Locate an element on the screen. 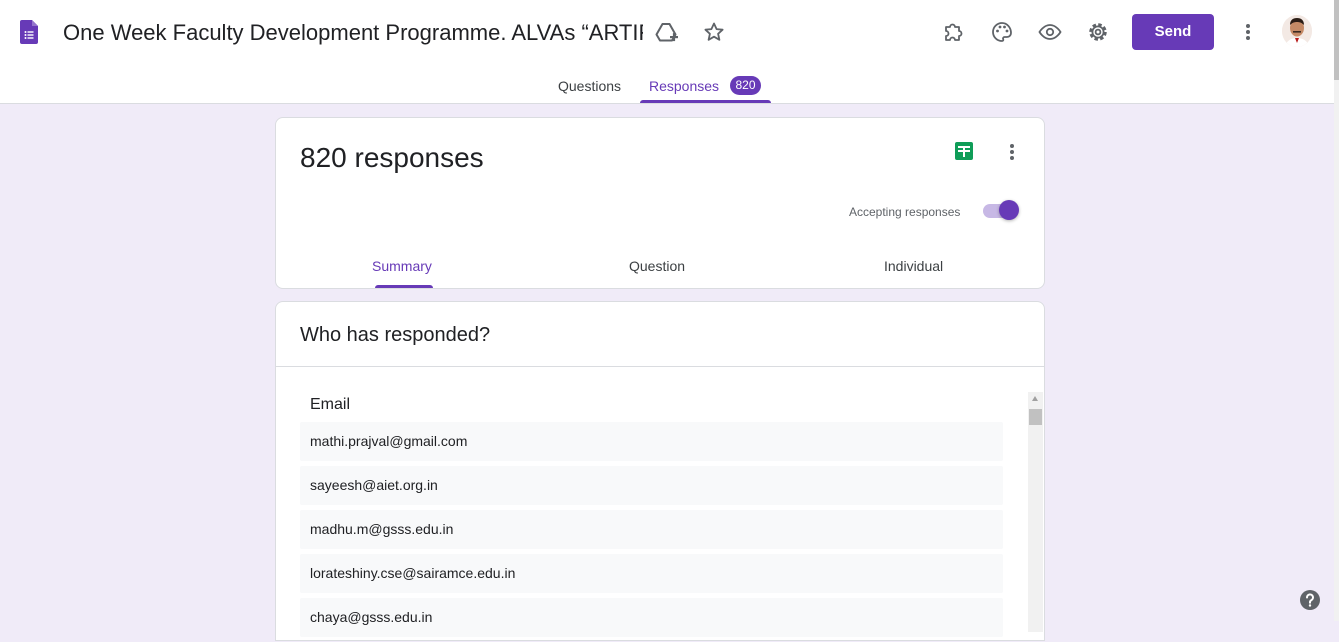 This screenshot has height=642, width=1339. responses-more-icon is located at coordinates (1012, 152).